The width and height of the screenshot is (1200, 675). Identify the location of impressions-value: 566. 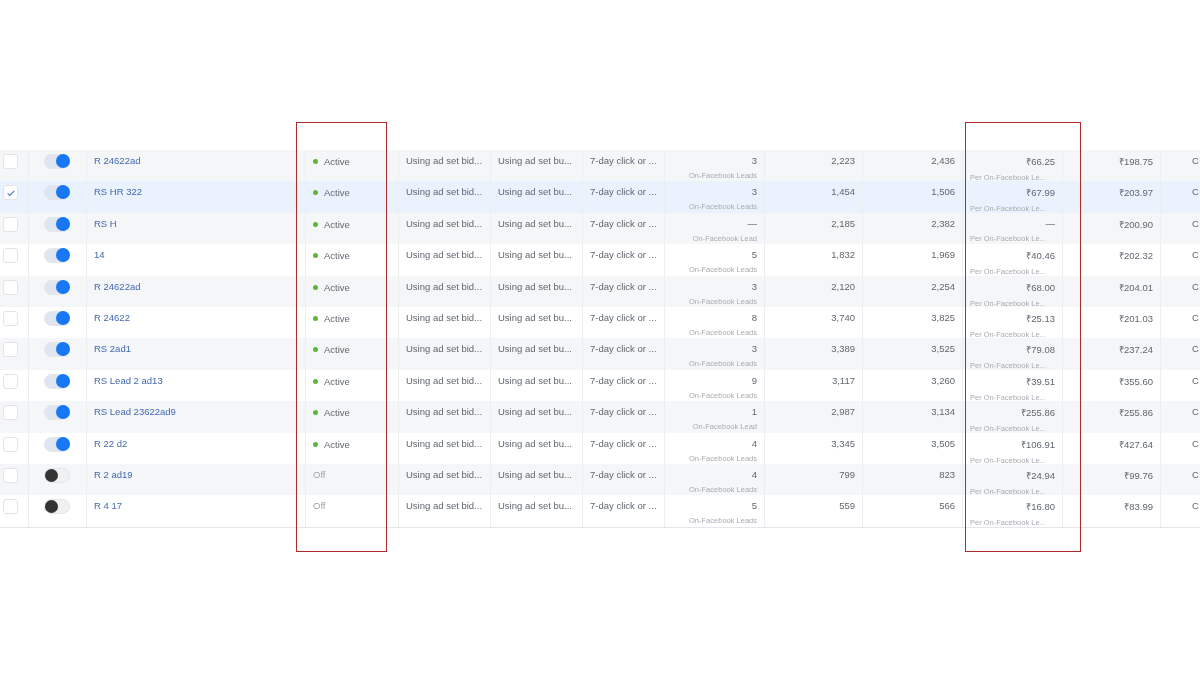
(947, 506).